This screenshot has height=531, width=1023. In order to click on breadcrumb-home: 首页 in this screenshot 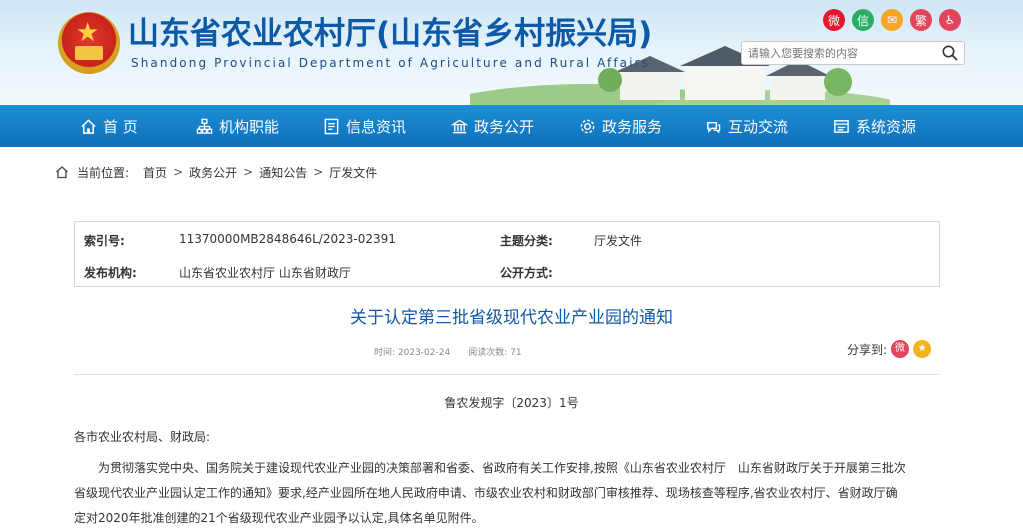, I will do `click(155, 172)`.